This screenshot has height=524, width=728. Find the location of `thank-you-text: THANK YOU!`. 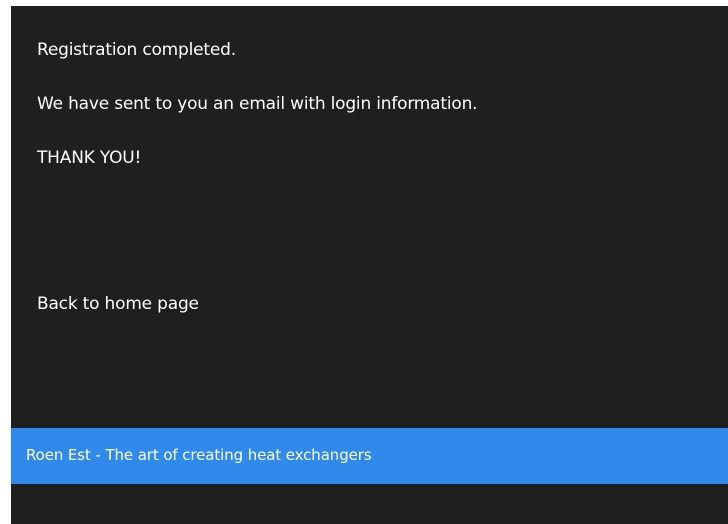

thank-you-text: THANK YOU! is located at coordinates (89, 158).